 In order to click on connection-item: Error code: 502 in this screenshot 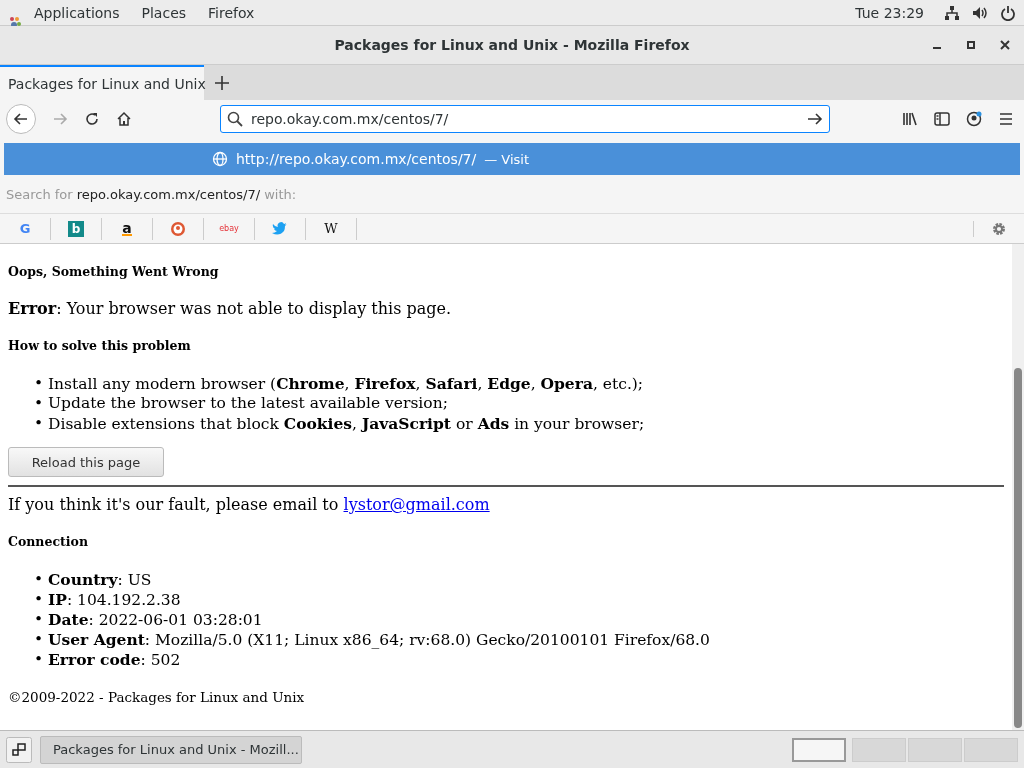, I will do `click(114, 659)`.